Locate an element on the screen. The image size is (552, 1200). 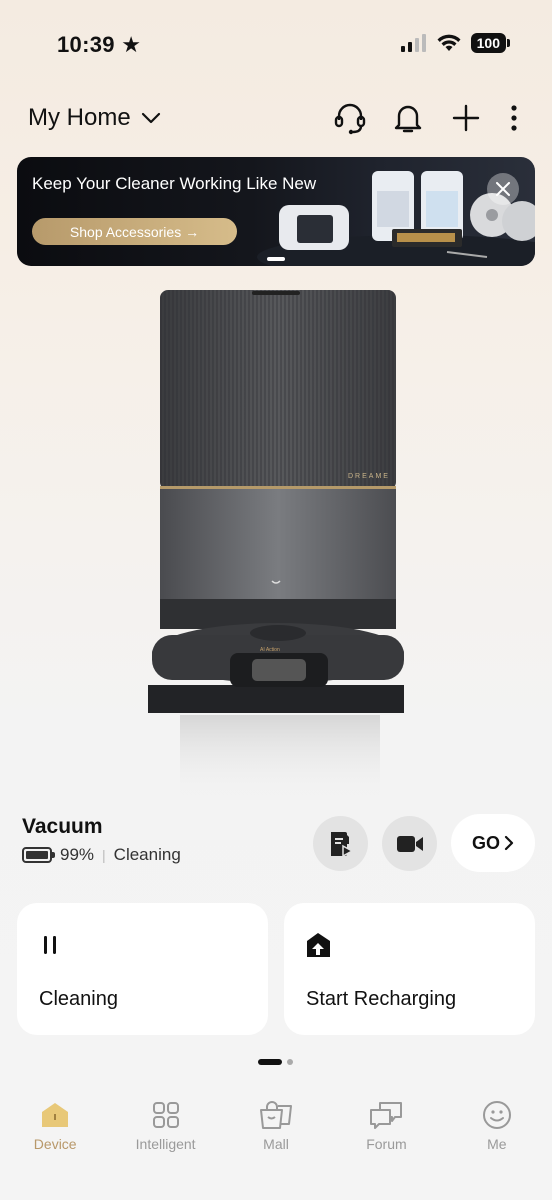
header-actions is located at coordinates (427, 118).